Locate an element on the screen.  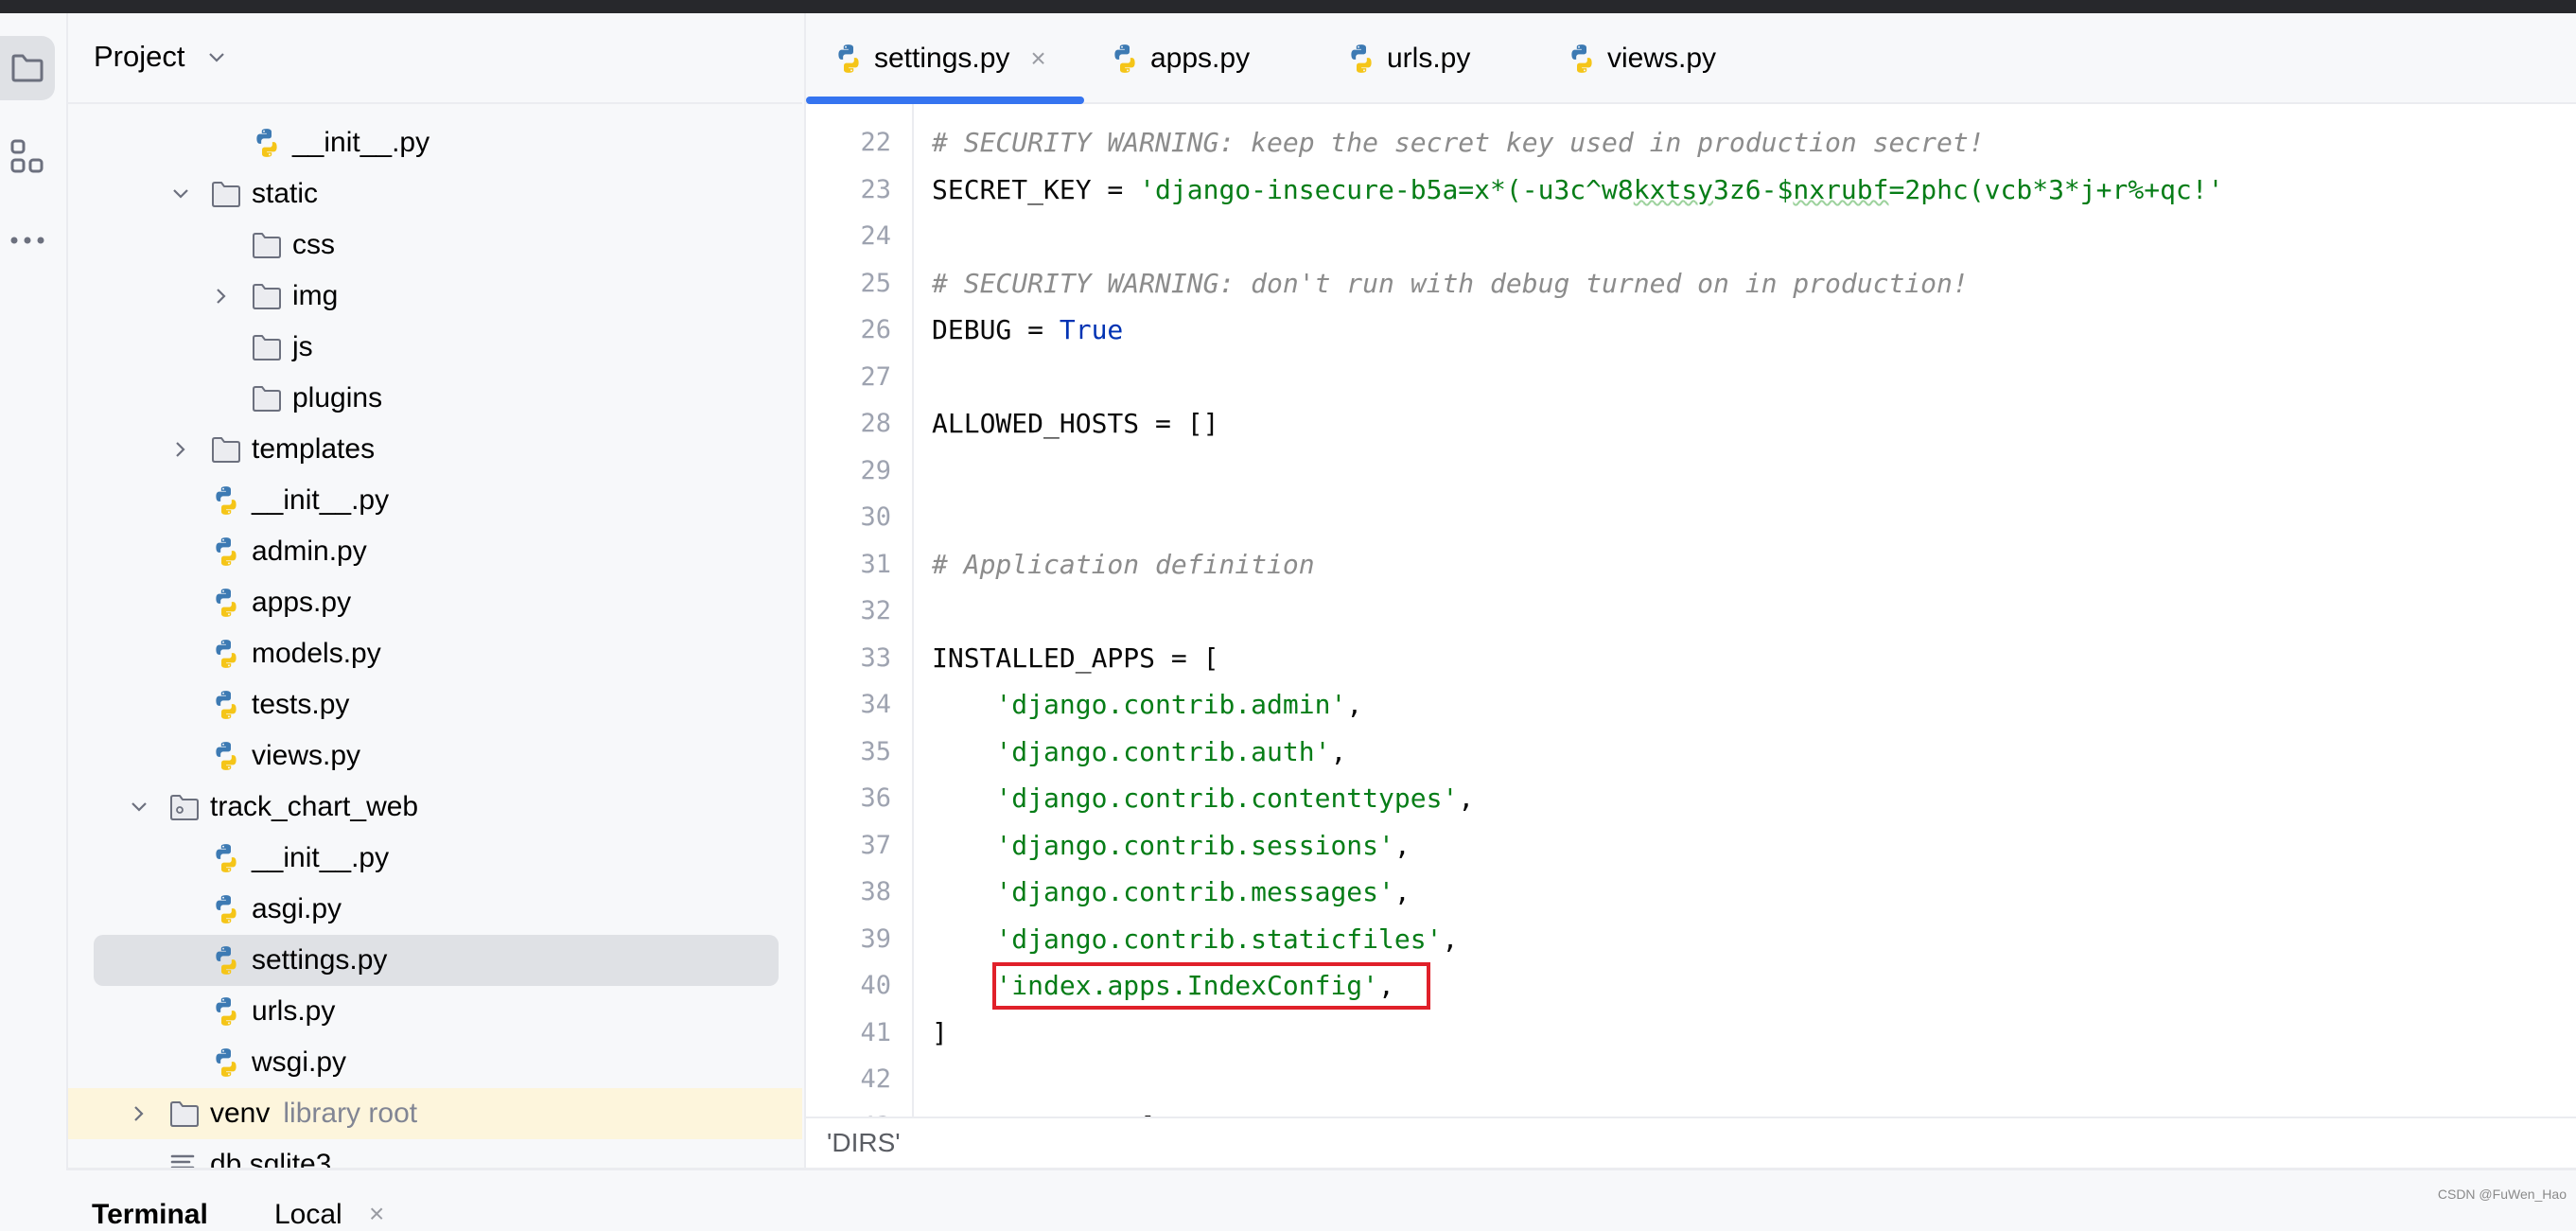
code-line: 33 INSTALLED_APPS = [ is located at coordinates (1691, 658).